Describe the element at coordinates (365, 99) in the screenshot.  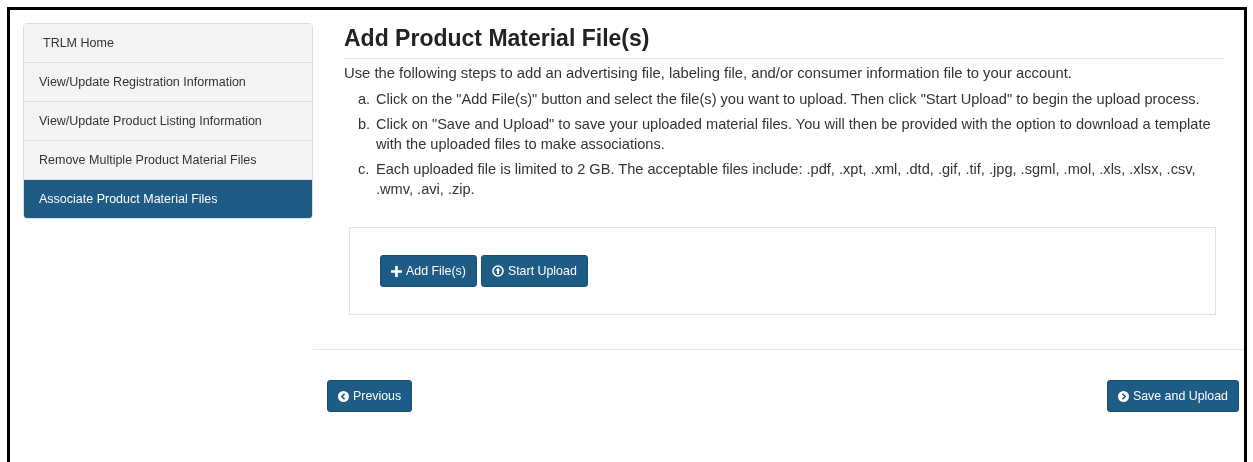
I see `step-marker: a.` at that location.